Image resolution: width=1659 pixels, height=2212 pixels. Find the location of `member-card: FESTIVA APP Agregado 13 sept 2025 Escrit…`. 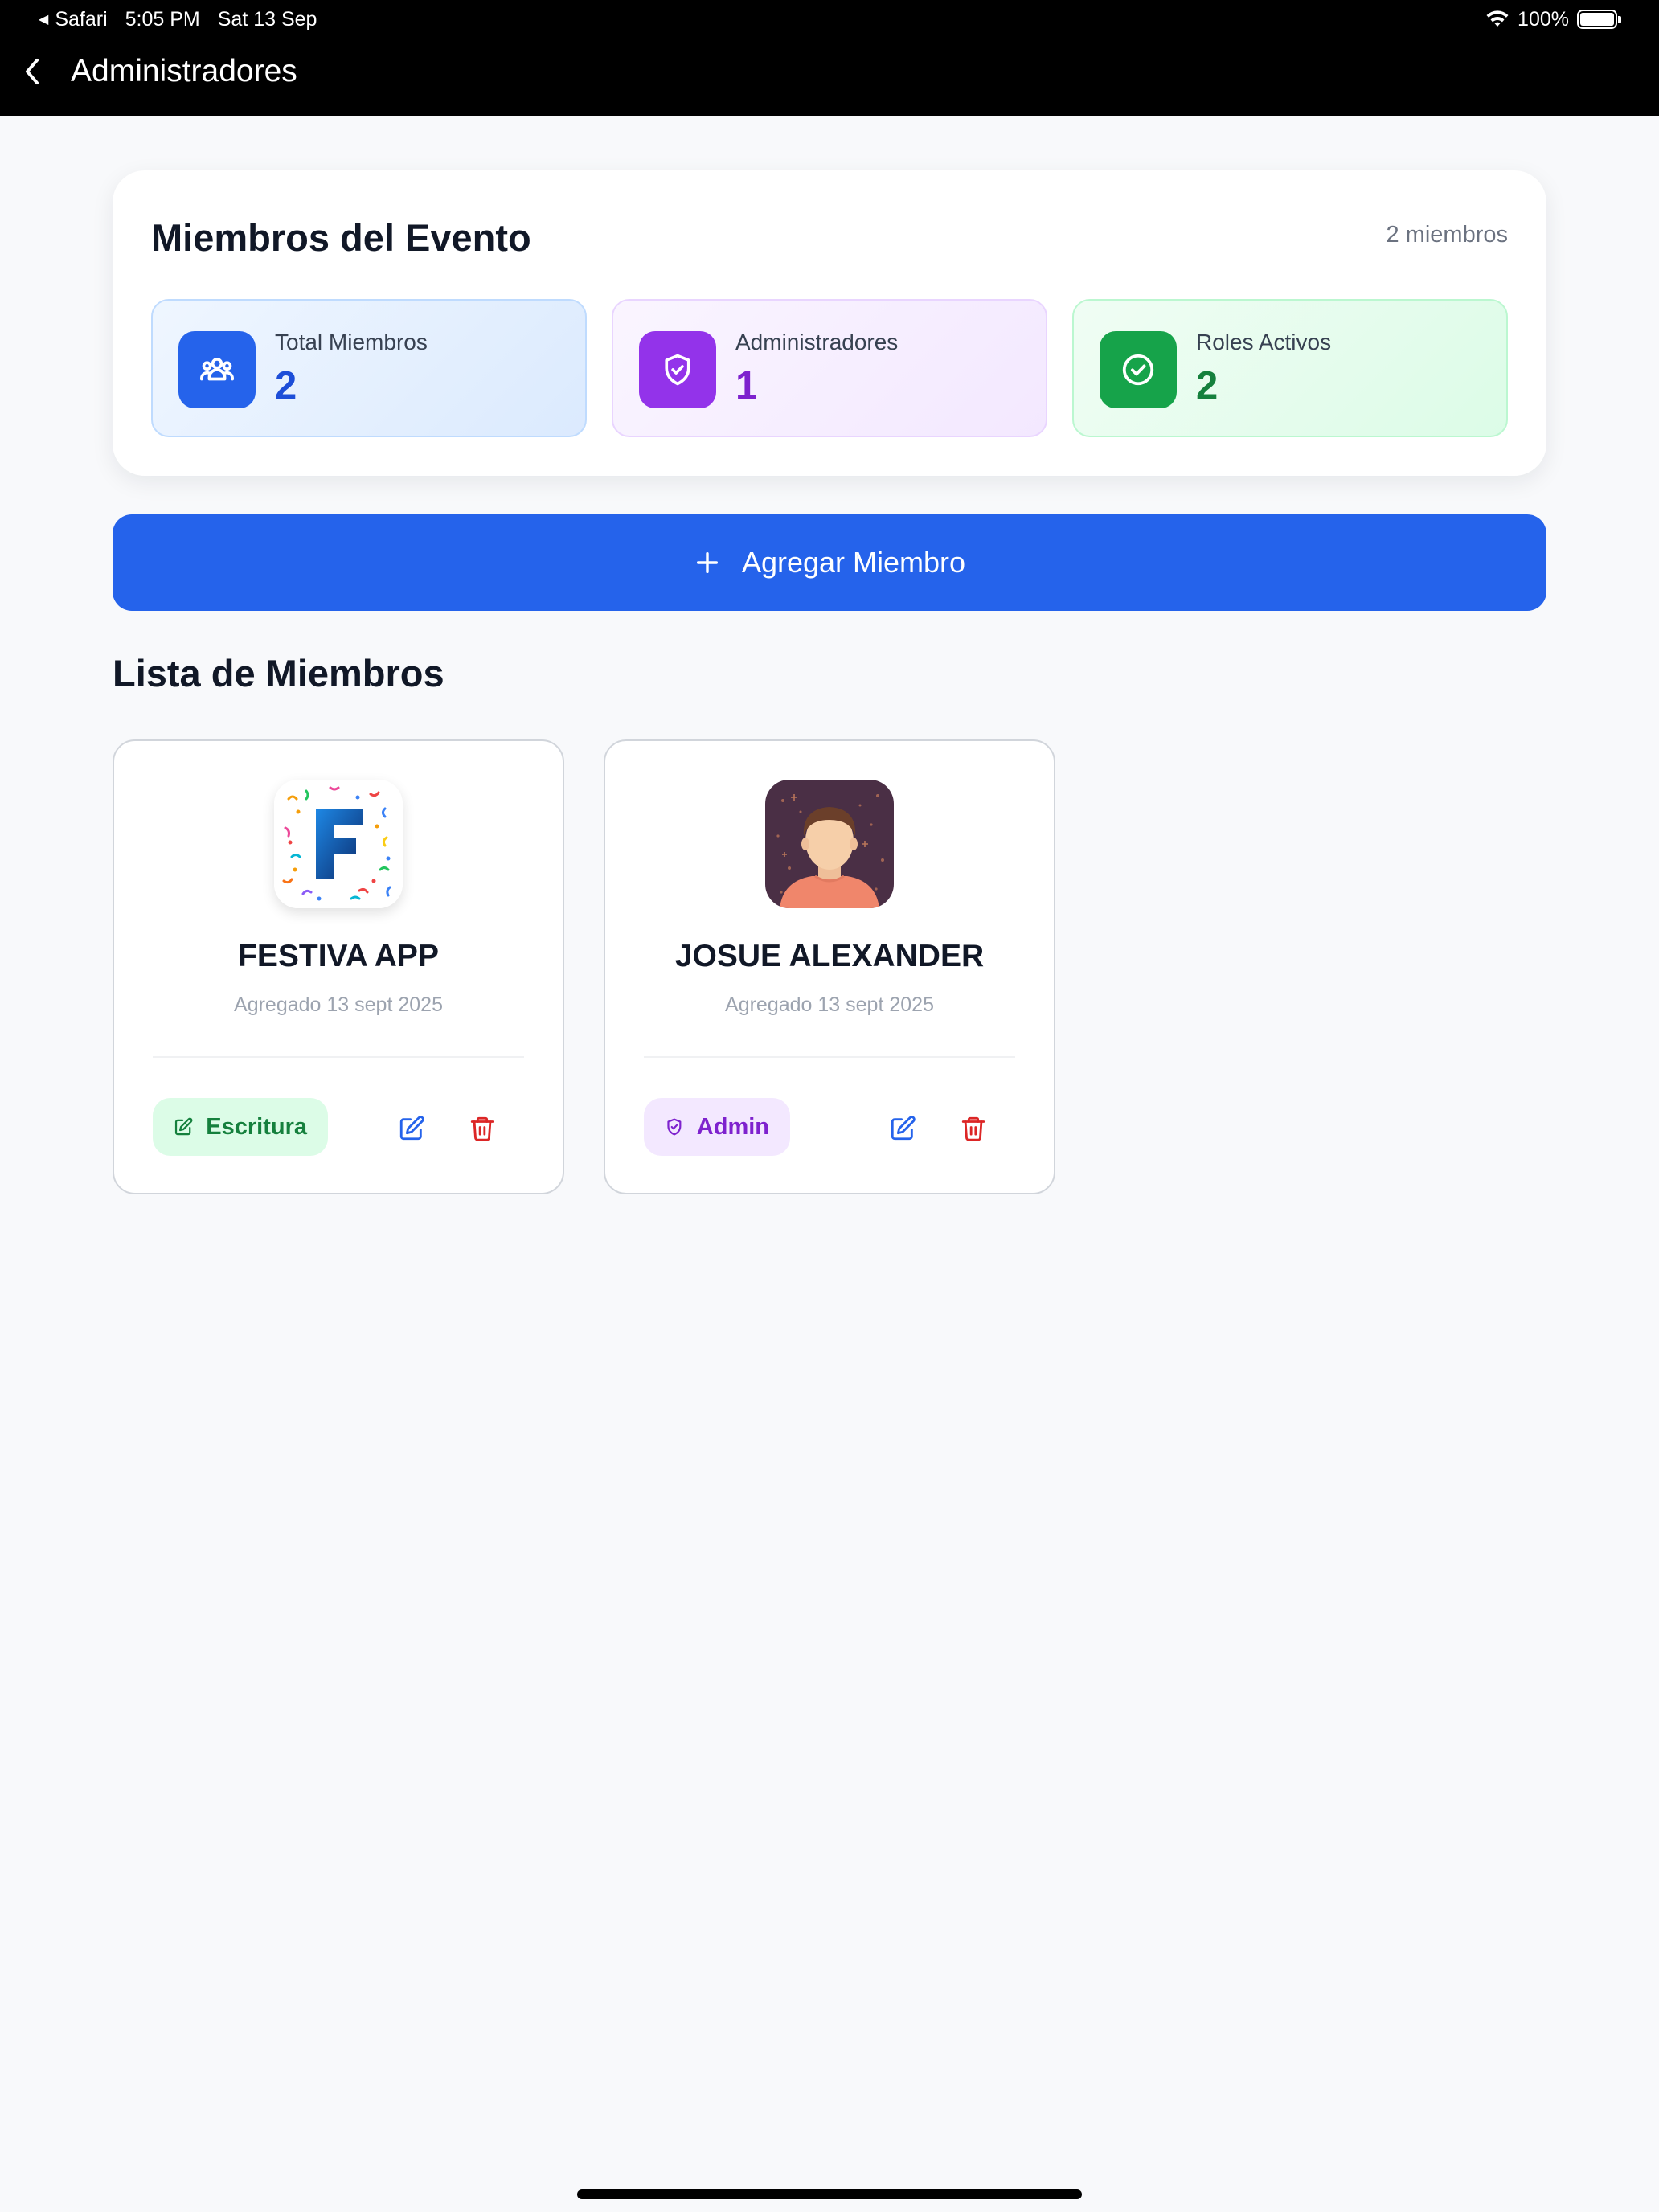

member-card: FESTIVA APP Agregado 13 sept 2025 Escrit… is located at coordinates (338, 967).